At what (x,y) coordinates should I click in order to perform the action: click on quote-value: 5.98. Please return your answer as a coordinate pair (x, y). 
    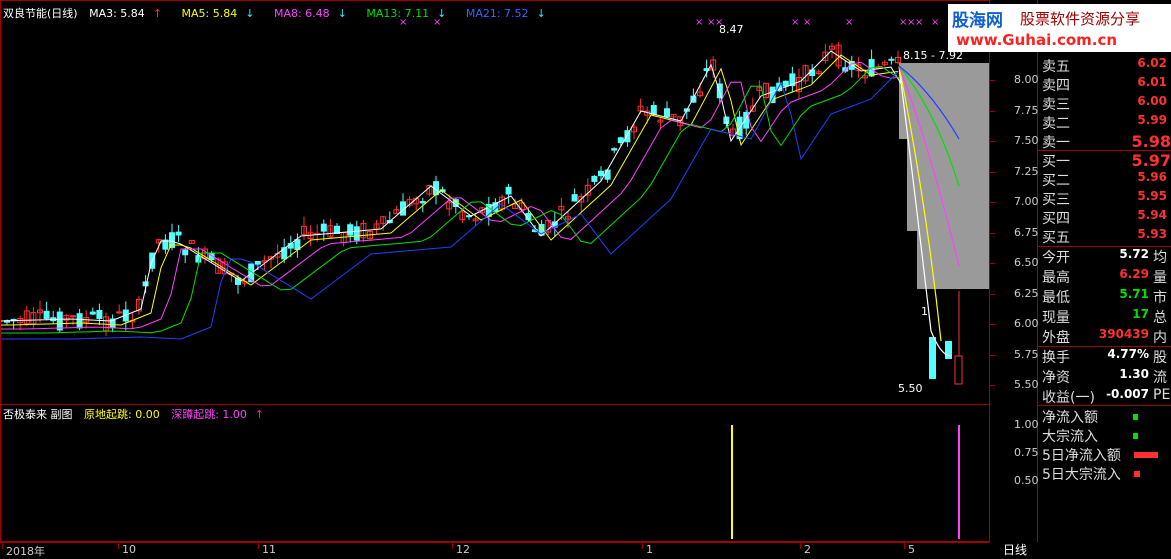
    Looking at the image, I should click on (1151, 141).